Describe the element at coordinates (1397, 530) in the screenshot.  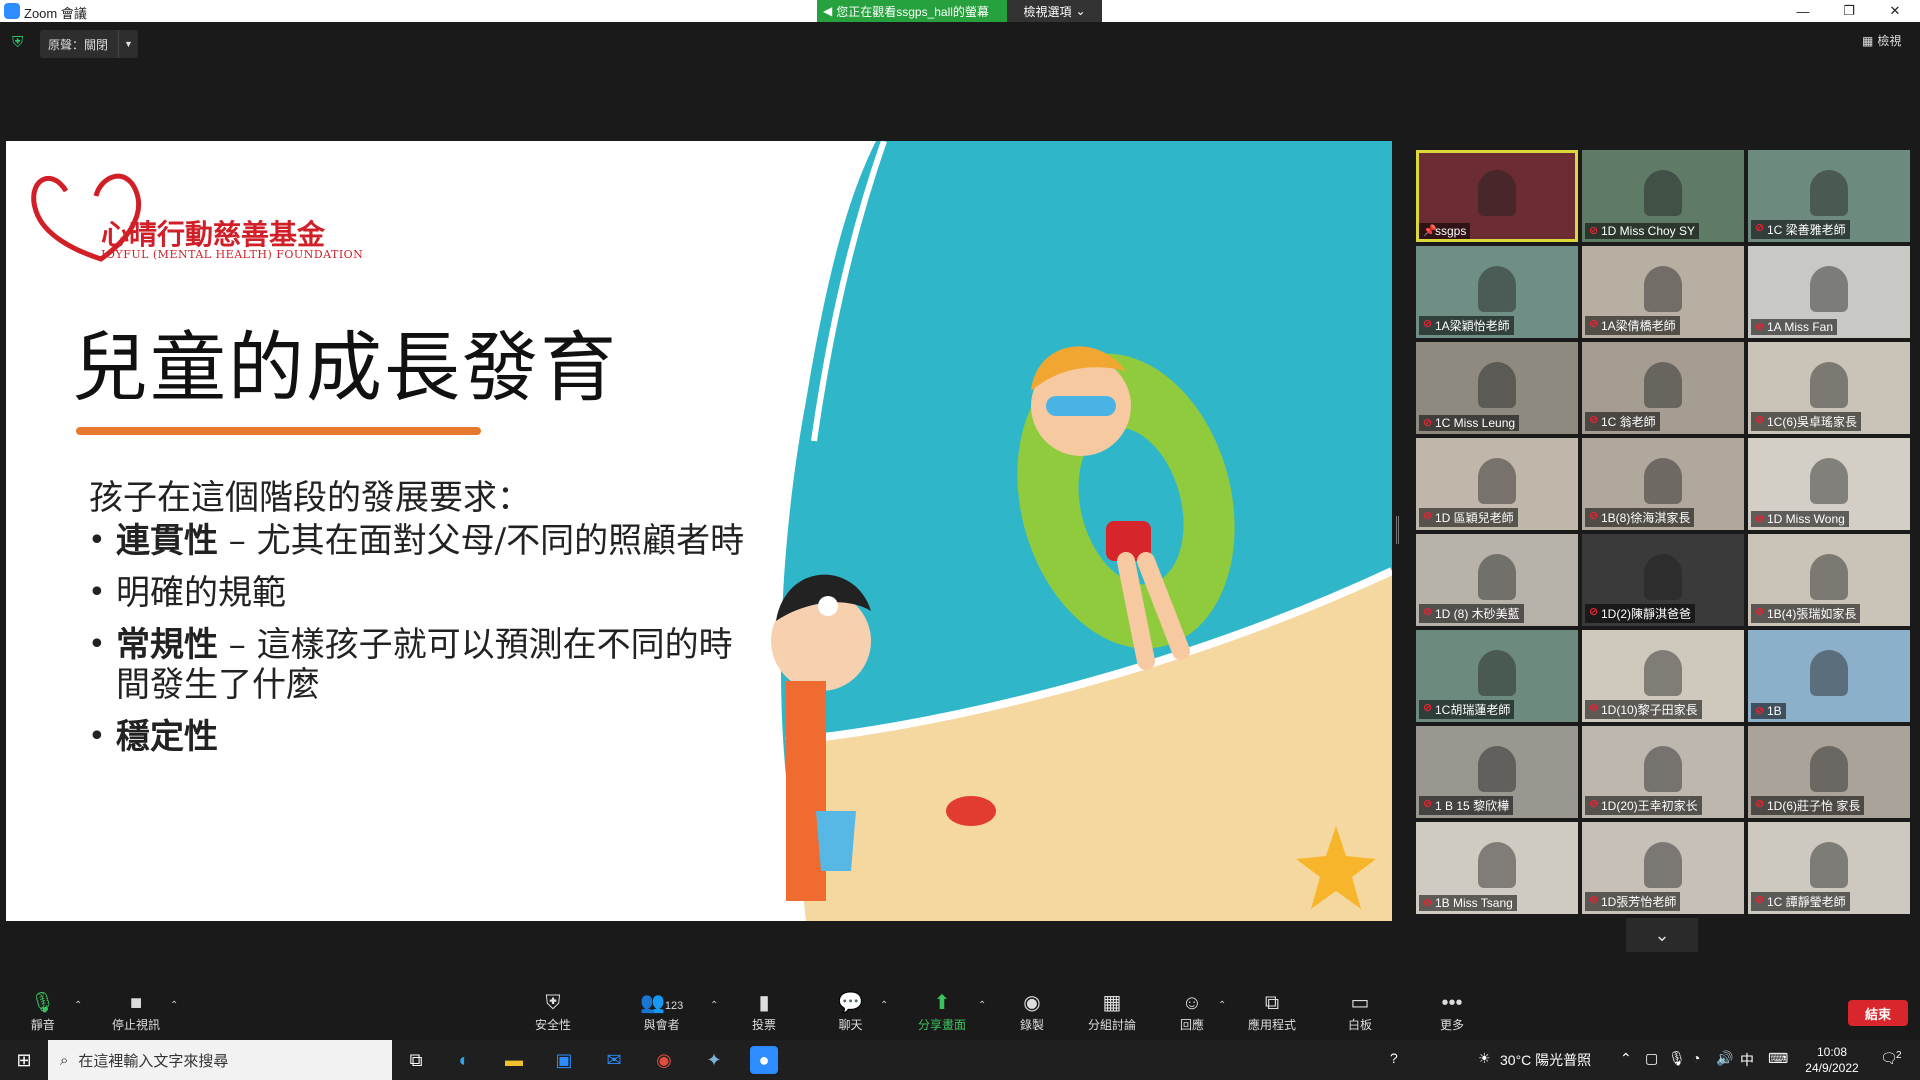
I see `panel-resize-handle` at that location.